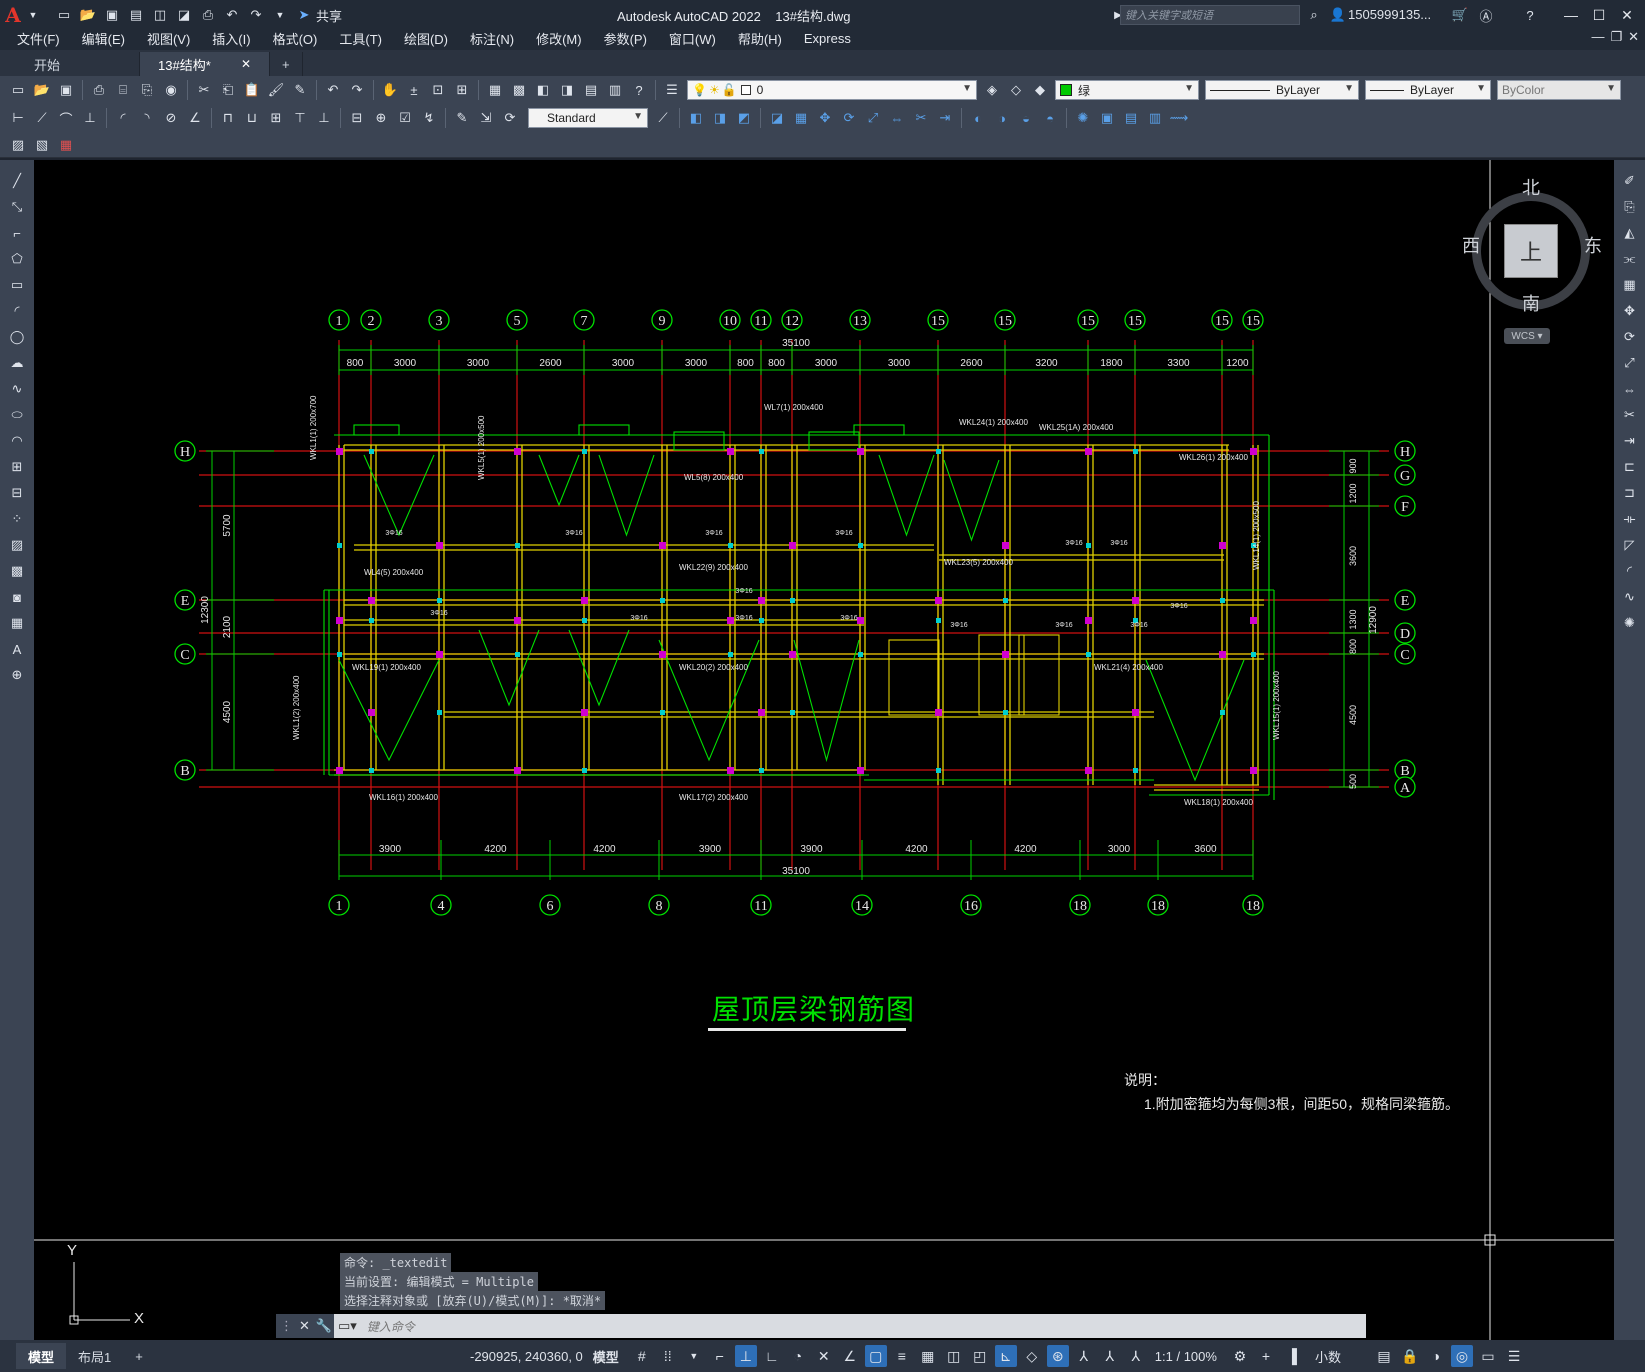 This screenshot has height=1372, width=1645. I want to click on share-button: 共享, so click(329, 15).